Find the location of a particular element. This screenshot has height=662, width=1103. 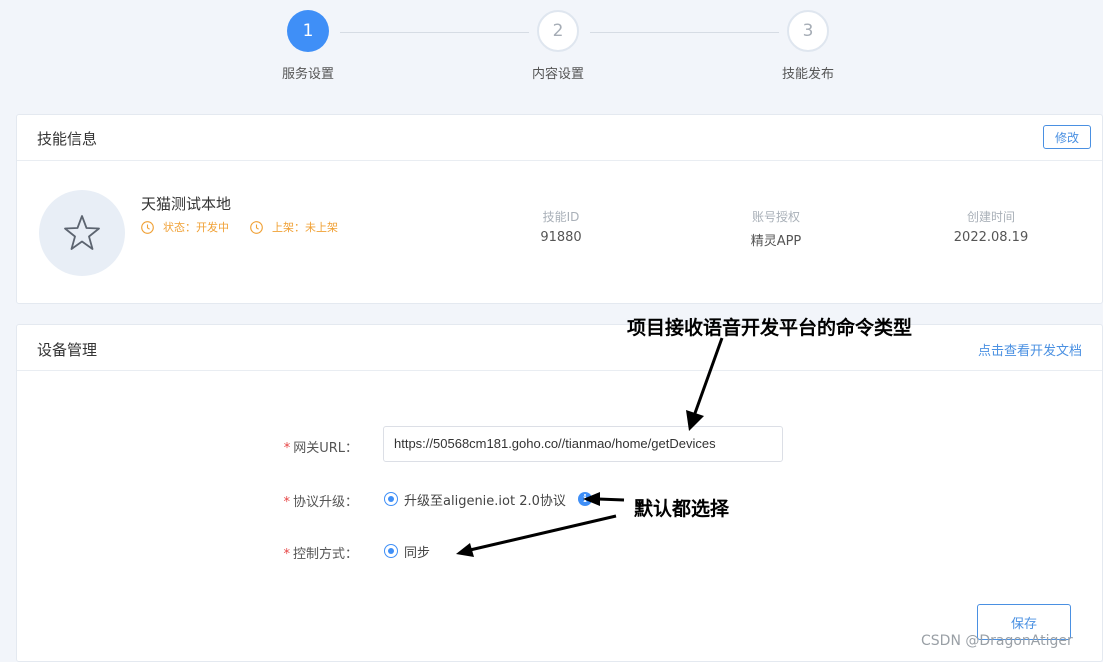

annotation-arrows is located at coordinates (590, 447).